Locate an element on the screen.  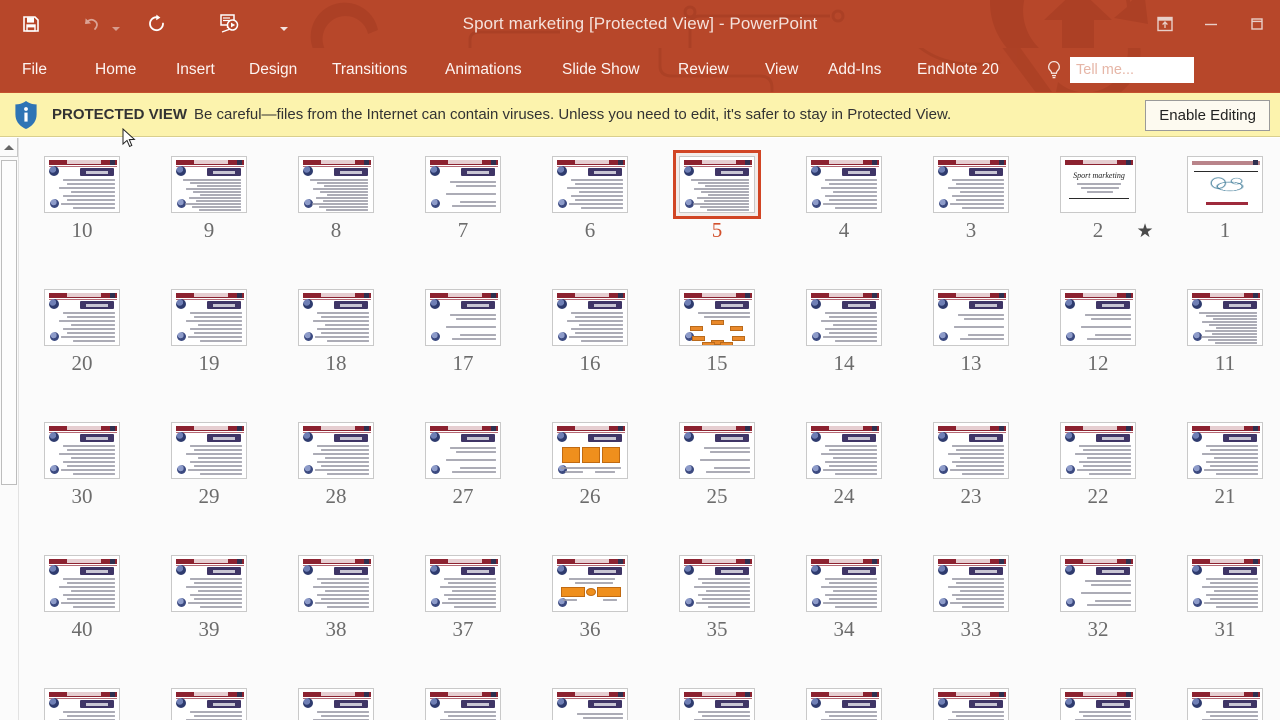
restore-button is located at coordinates (1257, 24).